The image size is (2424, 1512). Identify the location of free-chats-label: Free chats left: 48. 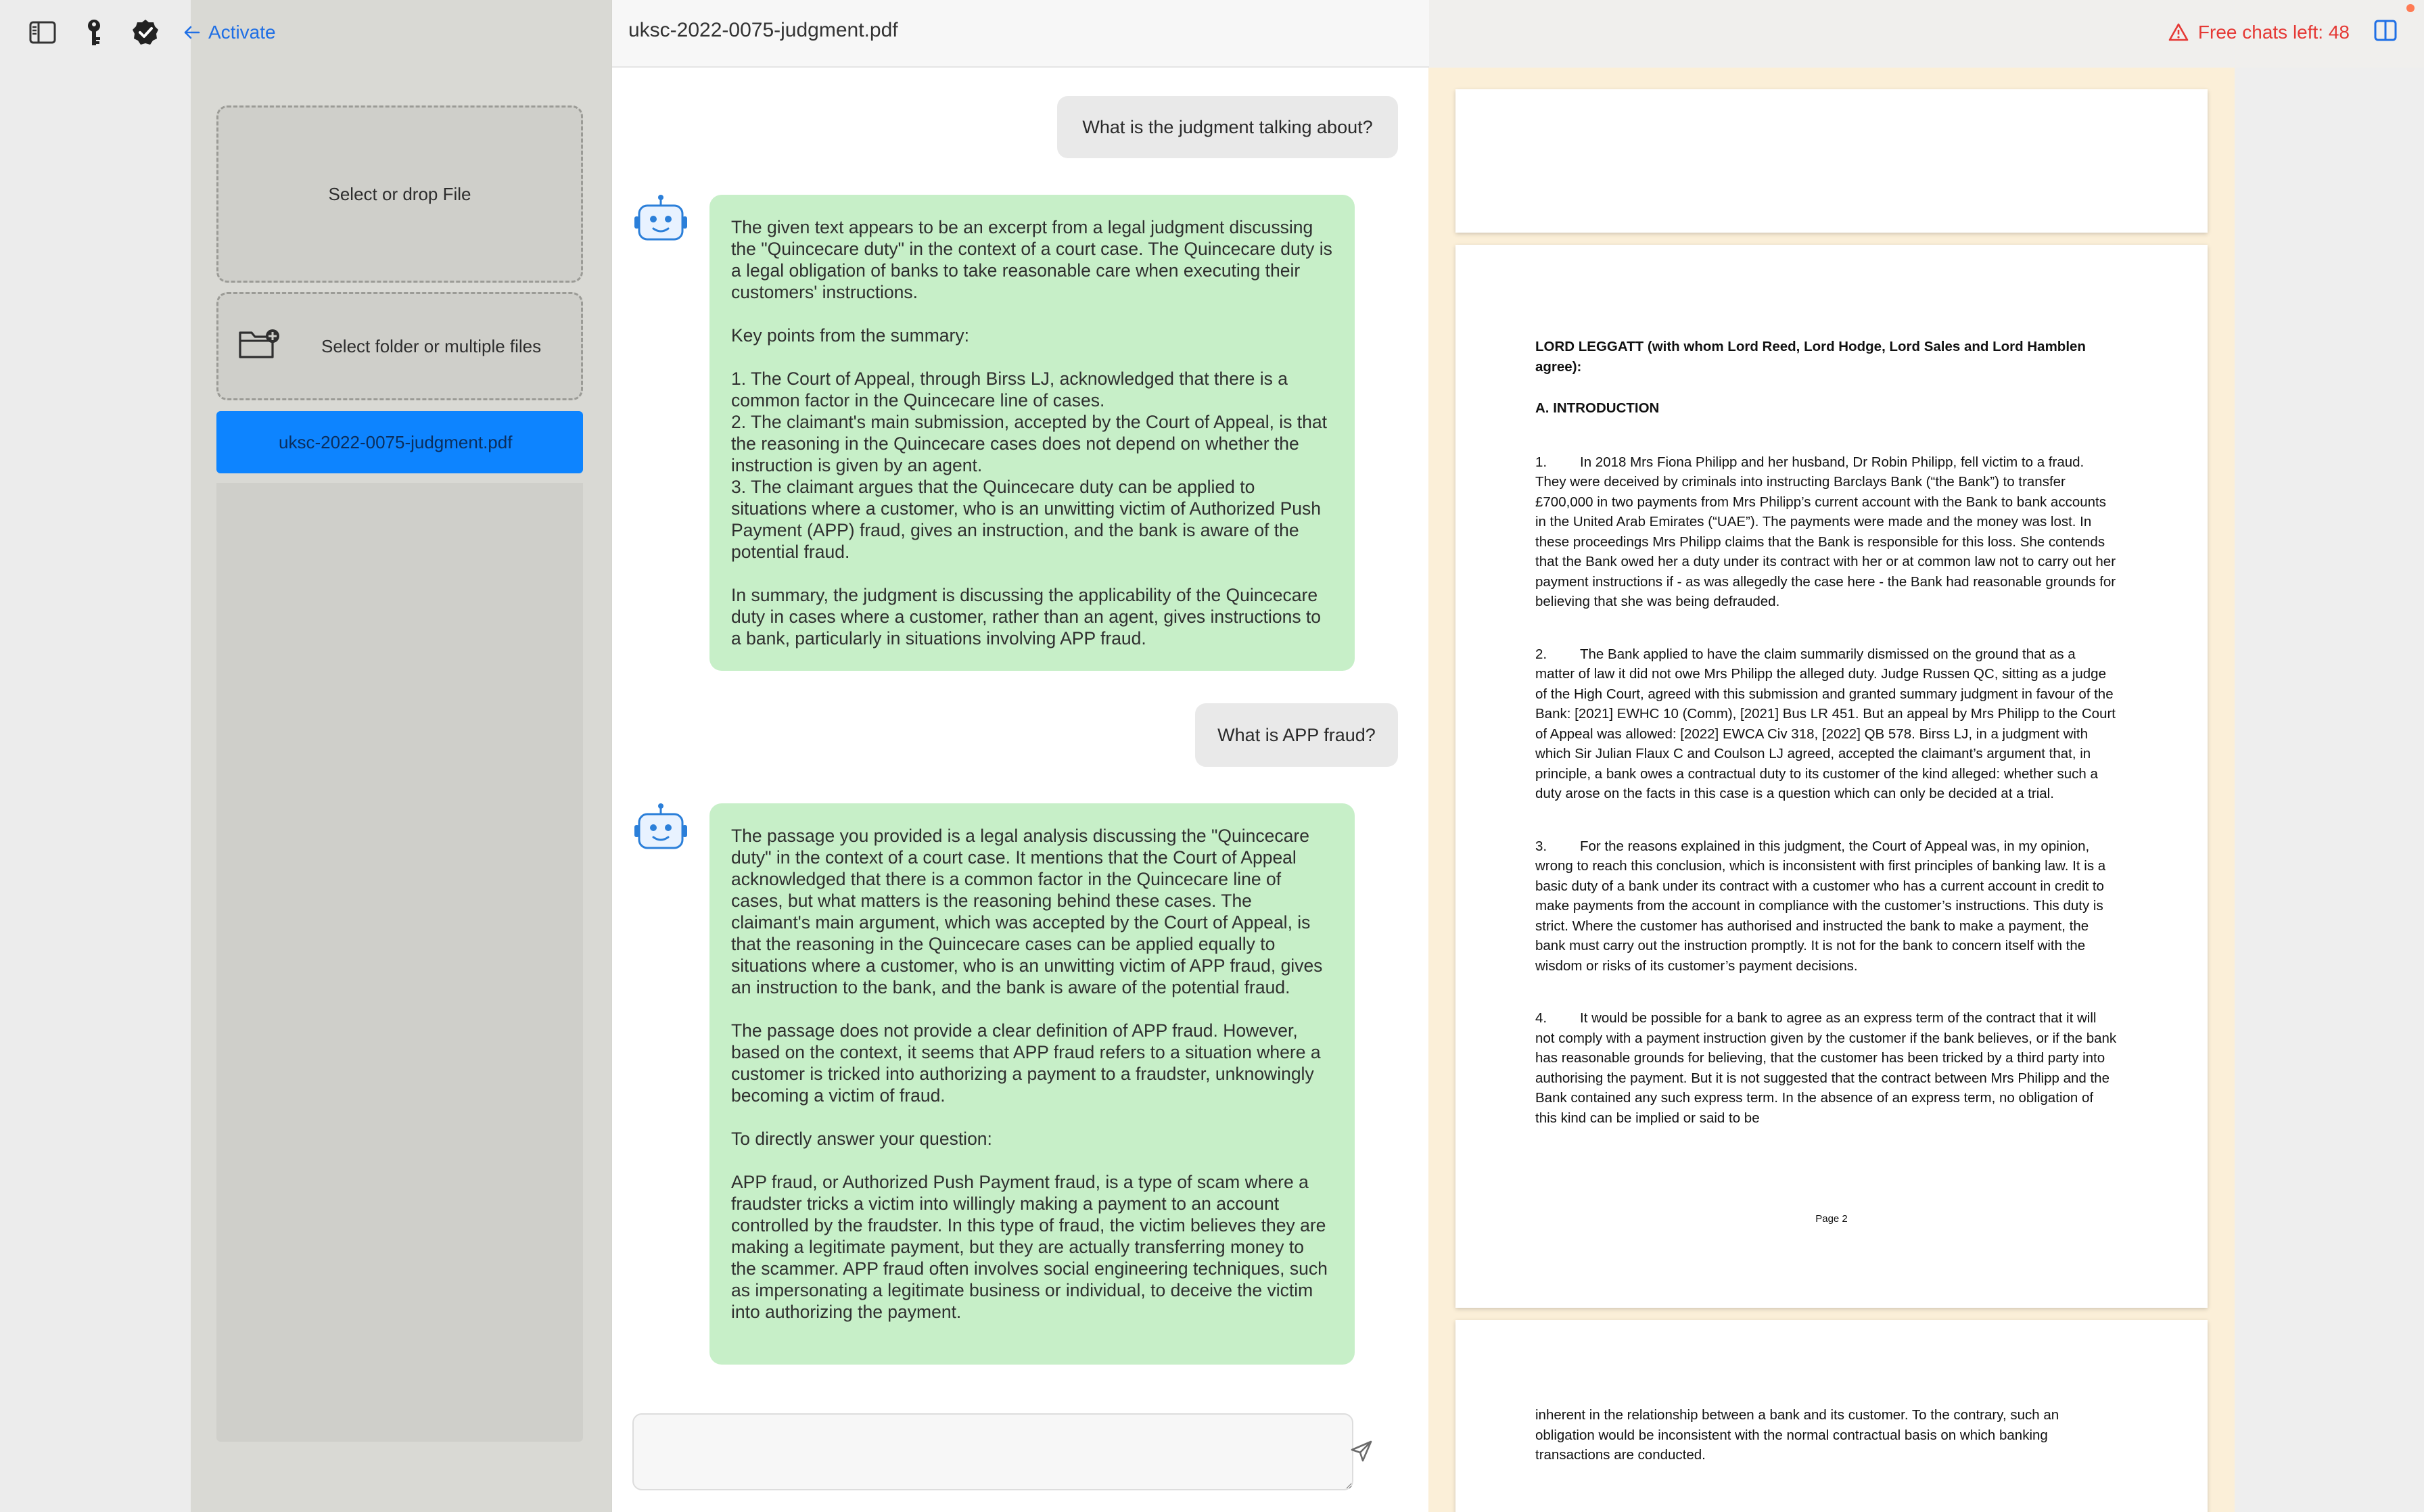
(2273, 32).